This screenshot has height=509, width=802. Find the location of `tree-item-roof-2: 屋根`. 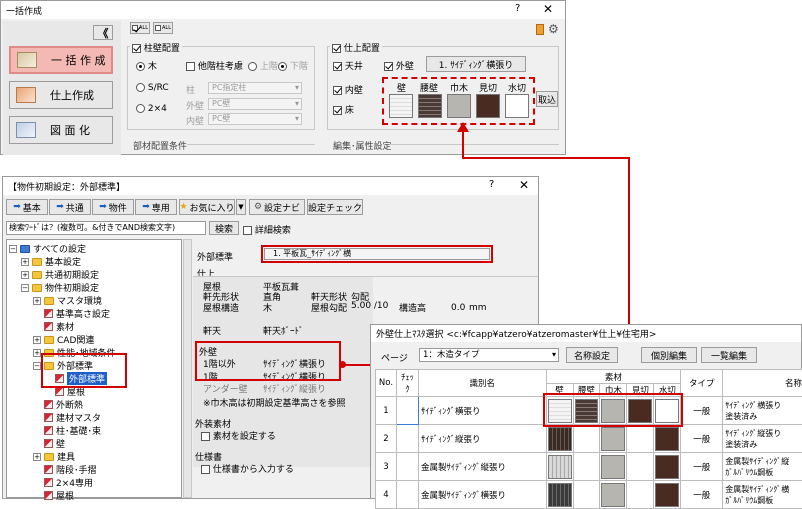

tree-item-roof-2: 屋根 is located at coordinates (59, 495).